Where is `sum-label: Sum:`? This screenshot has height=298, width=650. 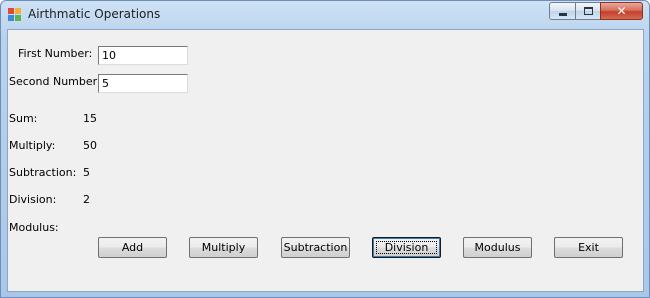
sum-label: Sum: is located at coordinates (23, 118).